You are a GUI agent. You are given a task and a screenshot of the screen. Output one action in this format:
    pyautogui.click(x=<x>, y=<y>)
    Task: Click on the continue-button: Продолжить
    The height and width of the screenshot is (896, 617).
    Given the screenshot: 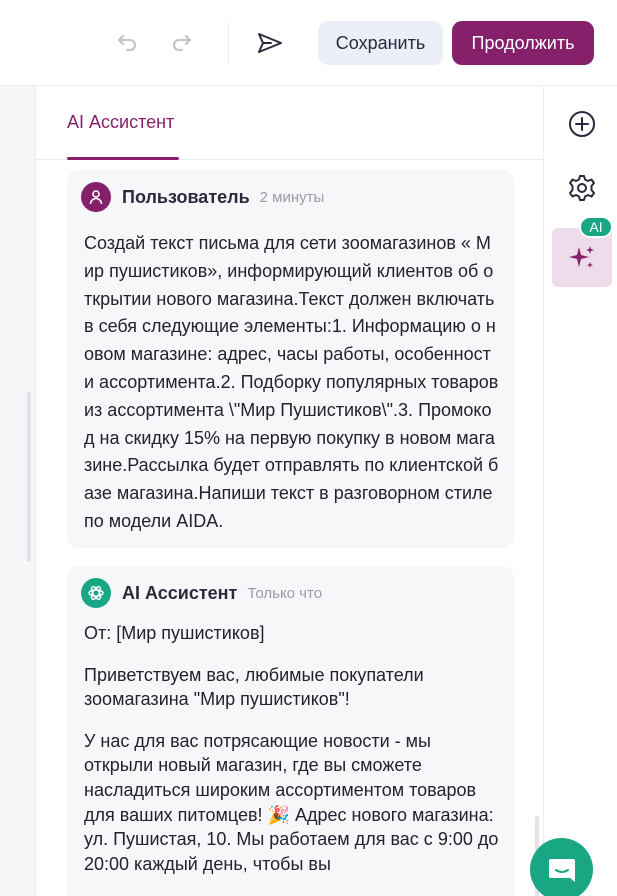 What is the action you would take?
    pyautogui.click(x=523, y=43)
    